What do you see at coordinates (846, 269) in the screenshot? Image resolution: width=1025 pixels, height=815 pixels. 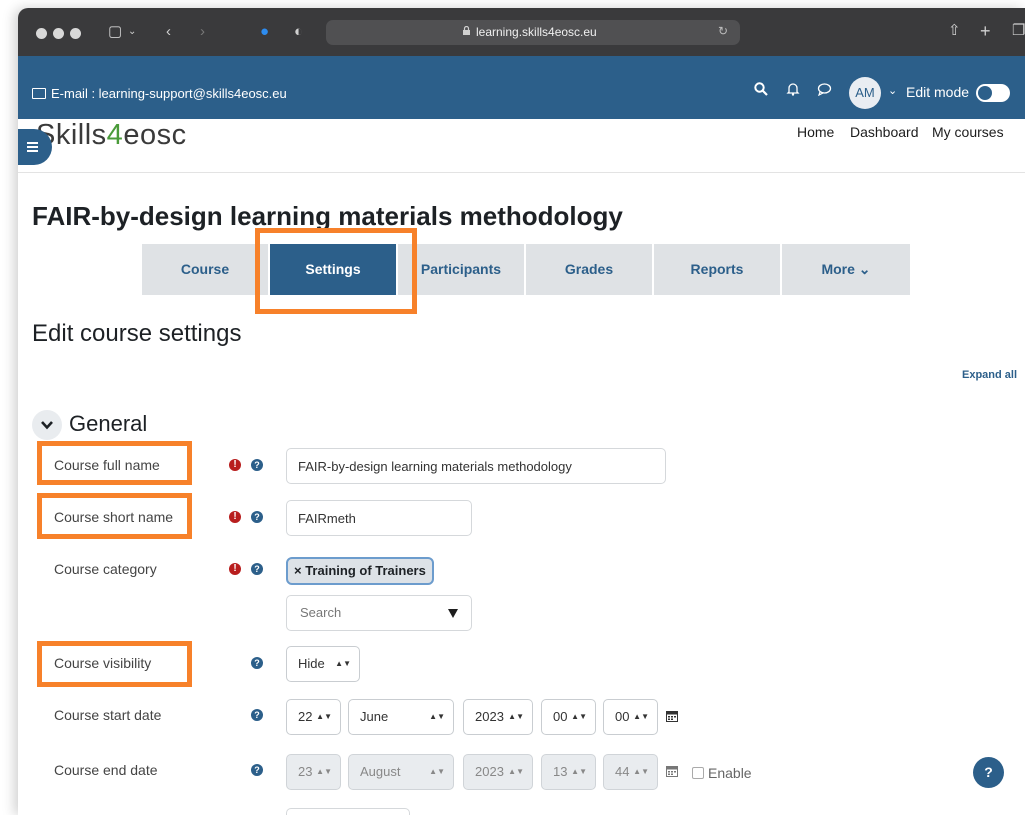 I see `tab-more: More ⌄` at bounding box center [846, 269].